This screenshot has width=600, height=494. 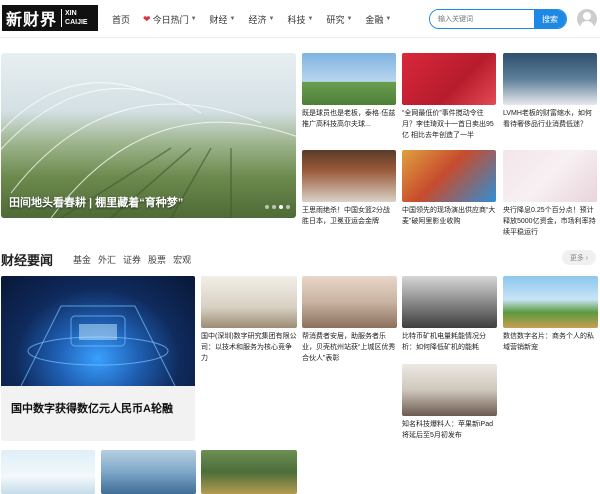 I want to click on news-card: LVMH老板的财富缩水，如何看待奢侈品行业消费低迷？, so click(x=550, y=91).